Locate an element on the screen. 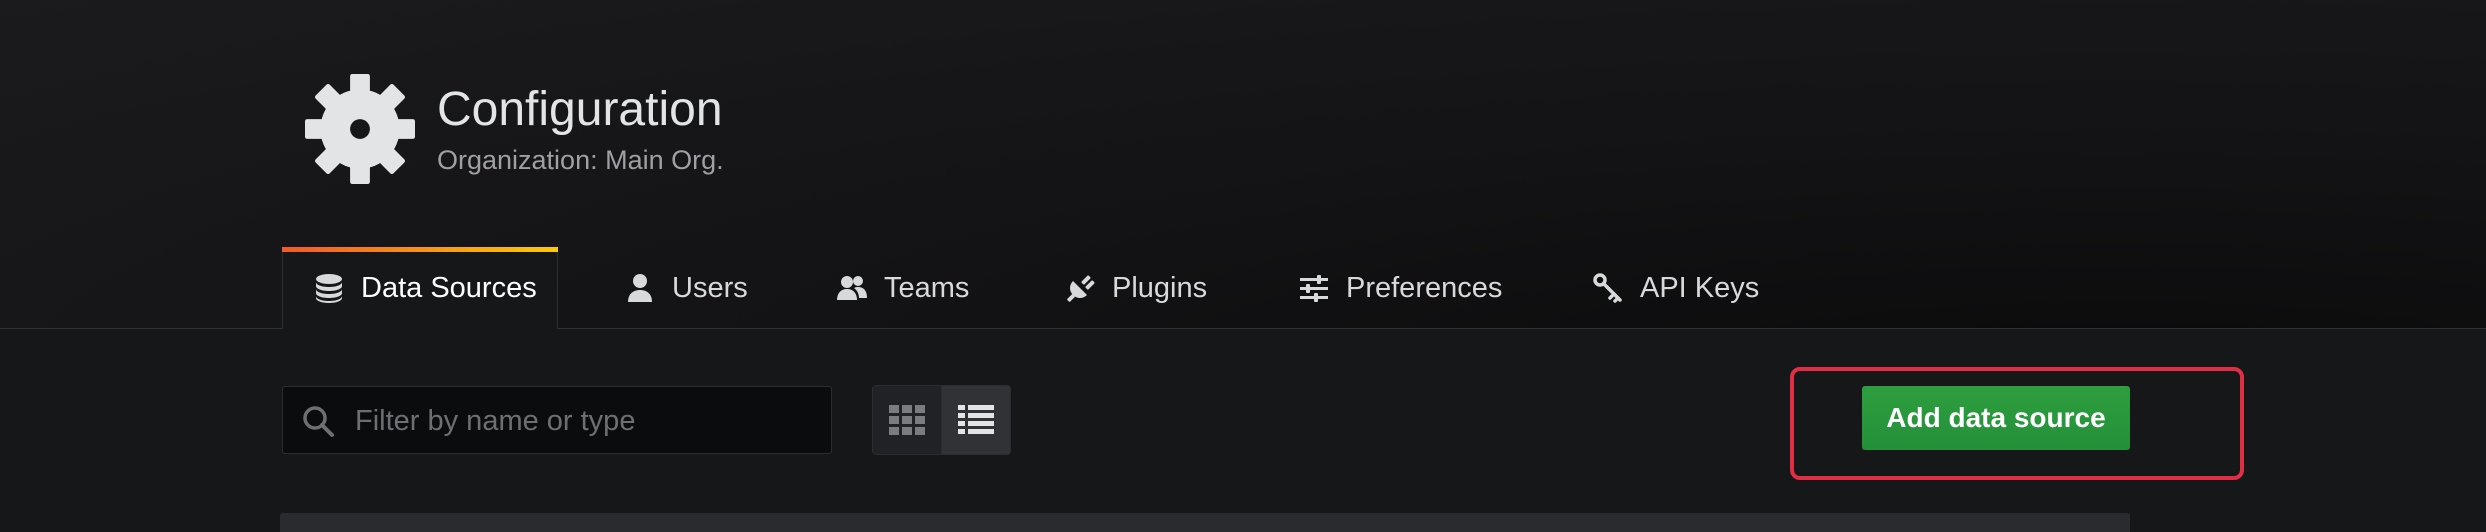 The width and height of the screenshot is (2486, 532). data-source-list-item is located at coordinates (1205, 522).